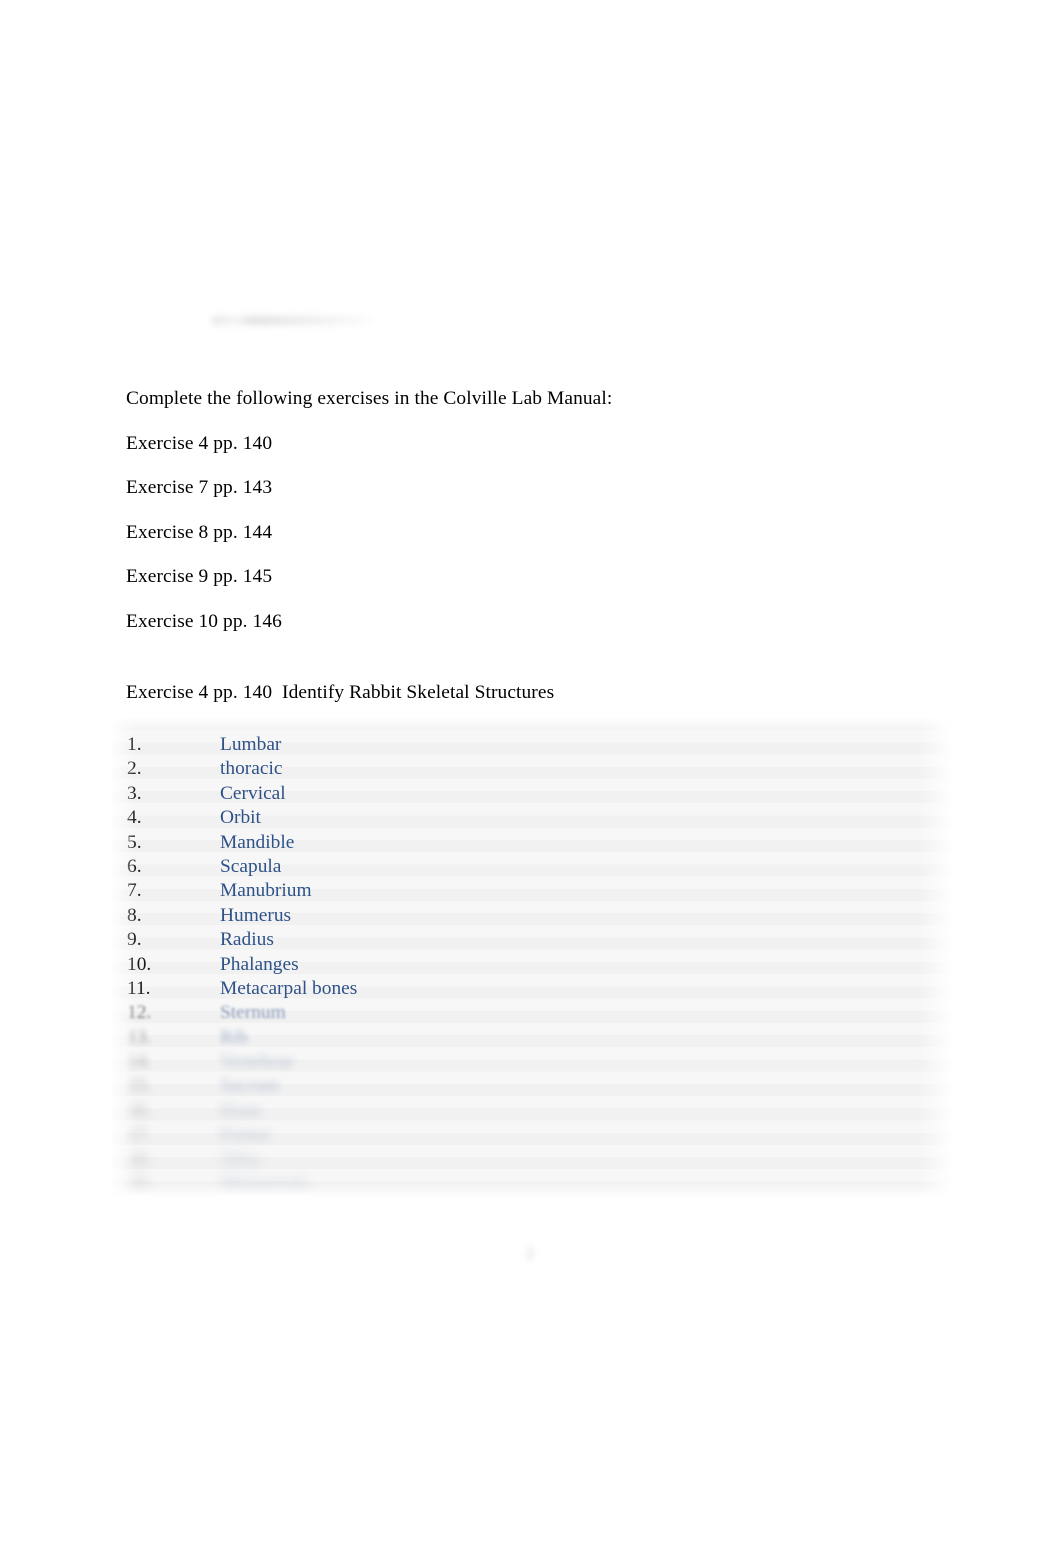 This screenshot has height=1561, width=1062. Describe the element at coordinates (253, 1013) in the screenshot. I see `answer-row-value: Sternum` at that location.